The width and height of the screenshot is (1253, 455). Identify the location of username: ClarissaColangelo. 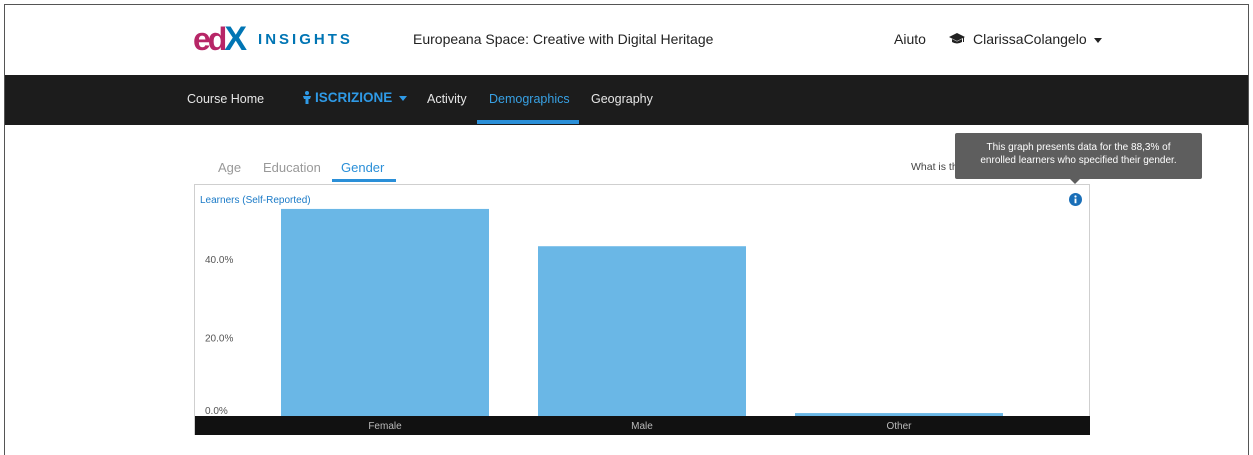
(1030, 39).